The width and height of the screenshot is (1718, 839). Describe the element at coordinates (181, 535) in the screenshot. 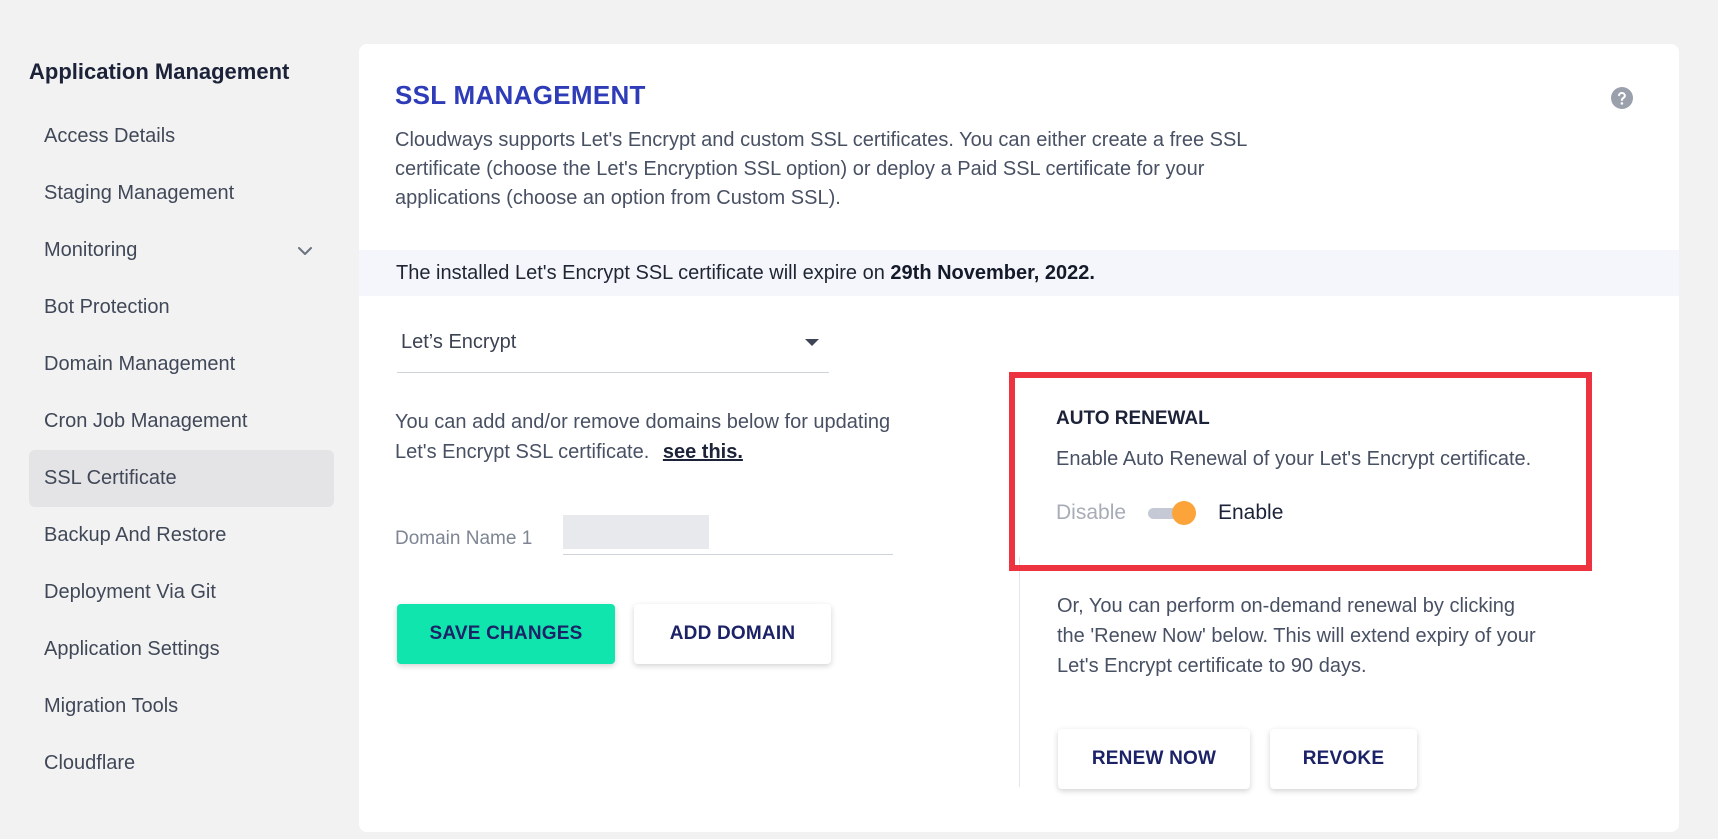

I see `sidebar-item-backup-and-restore: Backup And Restore` at that location.